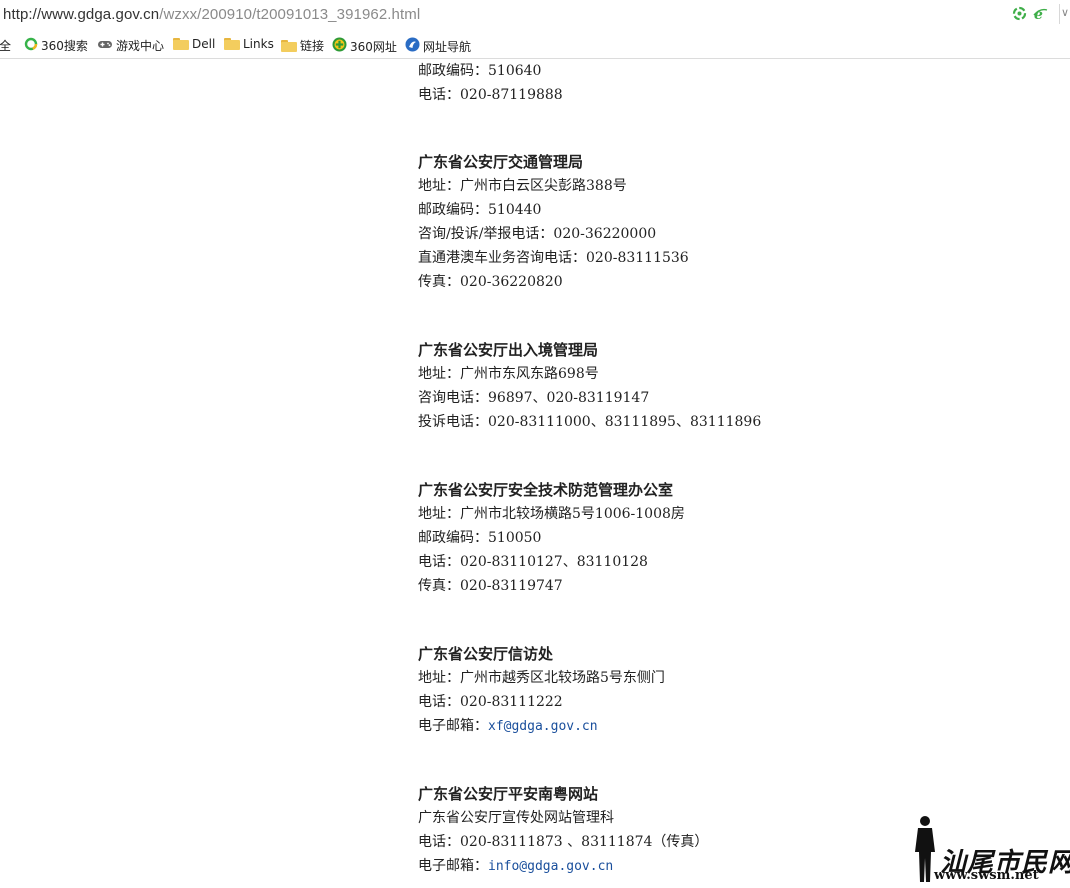 The width and height of the screenshot is (1070, 888). What do you see at coordinates (533, 562) in the screenshot?
I see `phone-line: 电话：020-83110127、83110128` at bounding box center [533, 562].